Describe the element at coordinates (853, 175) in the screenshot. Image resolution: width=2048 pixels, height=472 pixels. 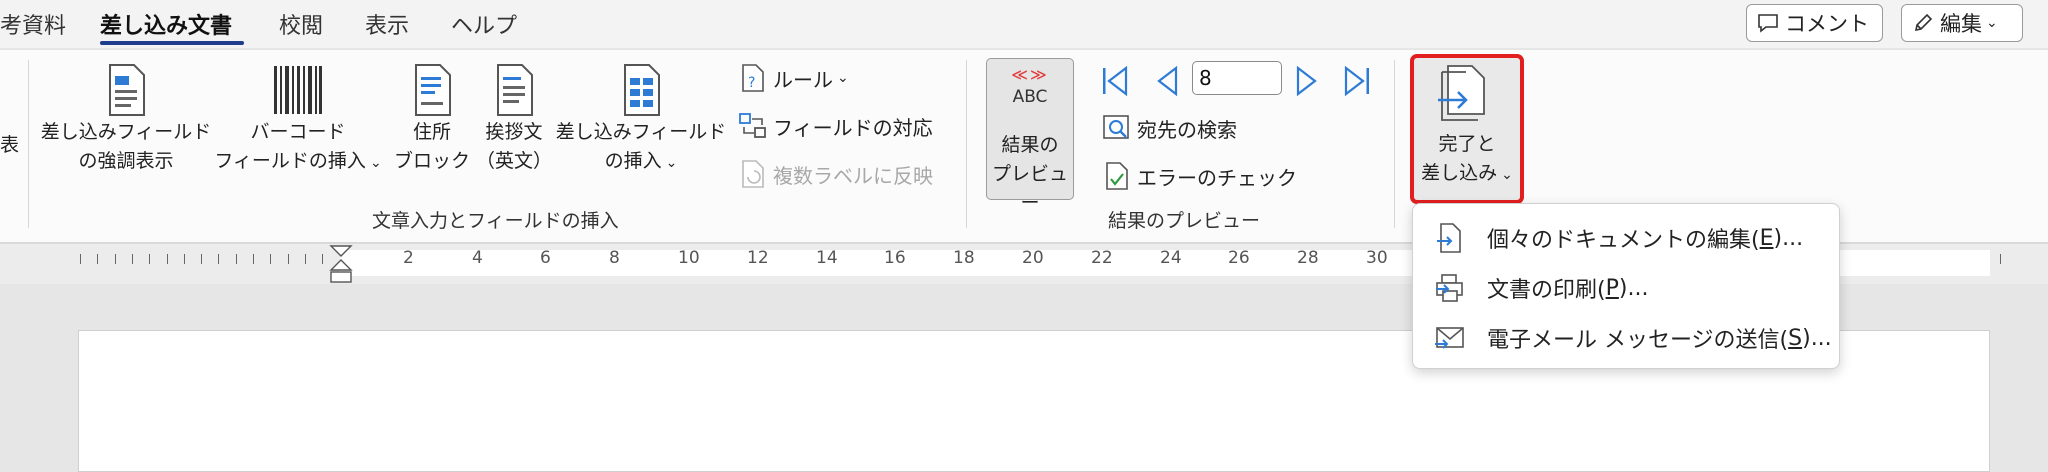
I see `update-labels-label: 複数ラベルに反映` at that location.